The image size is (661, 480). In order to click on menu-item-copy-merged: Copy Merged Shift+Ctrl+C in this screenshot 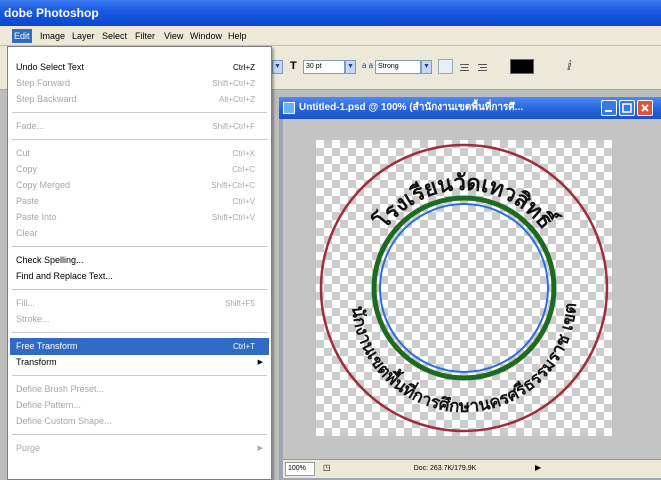, I will do `click(139, 185)`.